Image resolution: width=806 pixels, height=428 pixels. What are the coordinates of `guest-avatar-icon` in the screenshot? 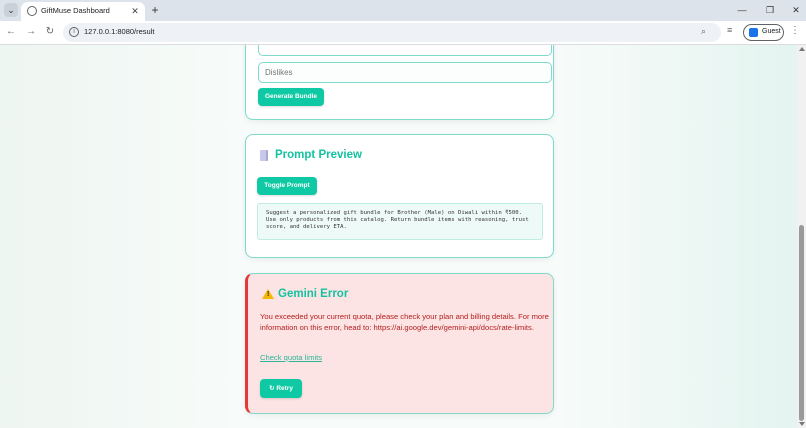 It's located at (753, 32).